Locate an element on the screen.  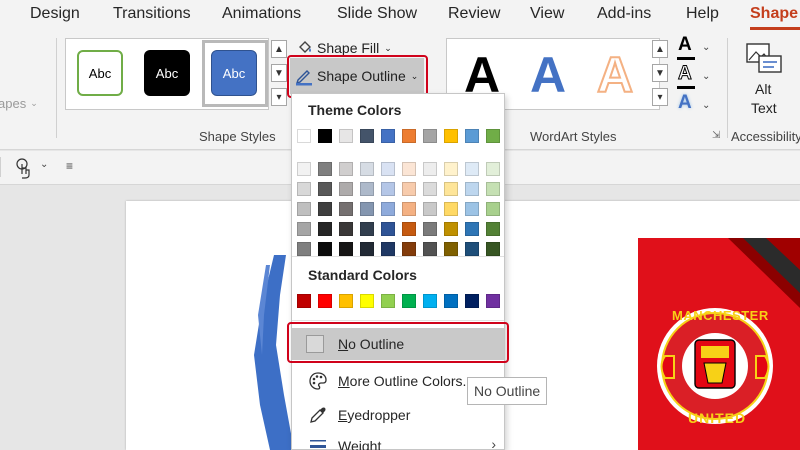
tab-help: Help is located at coordinates (702, 14).